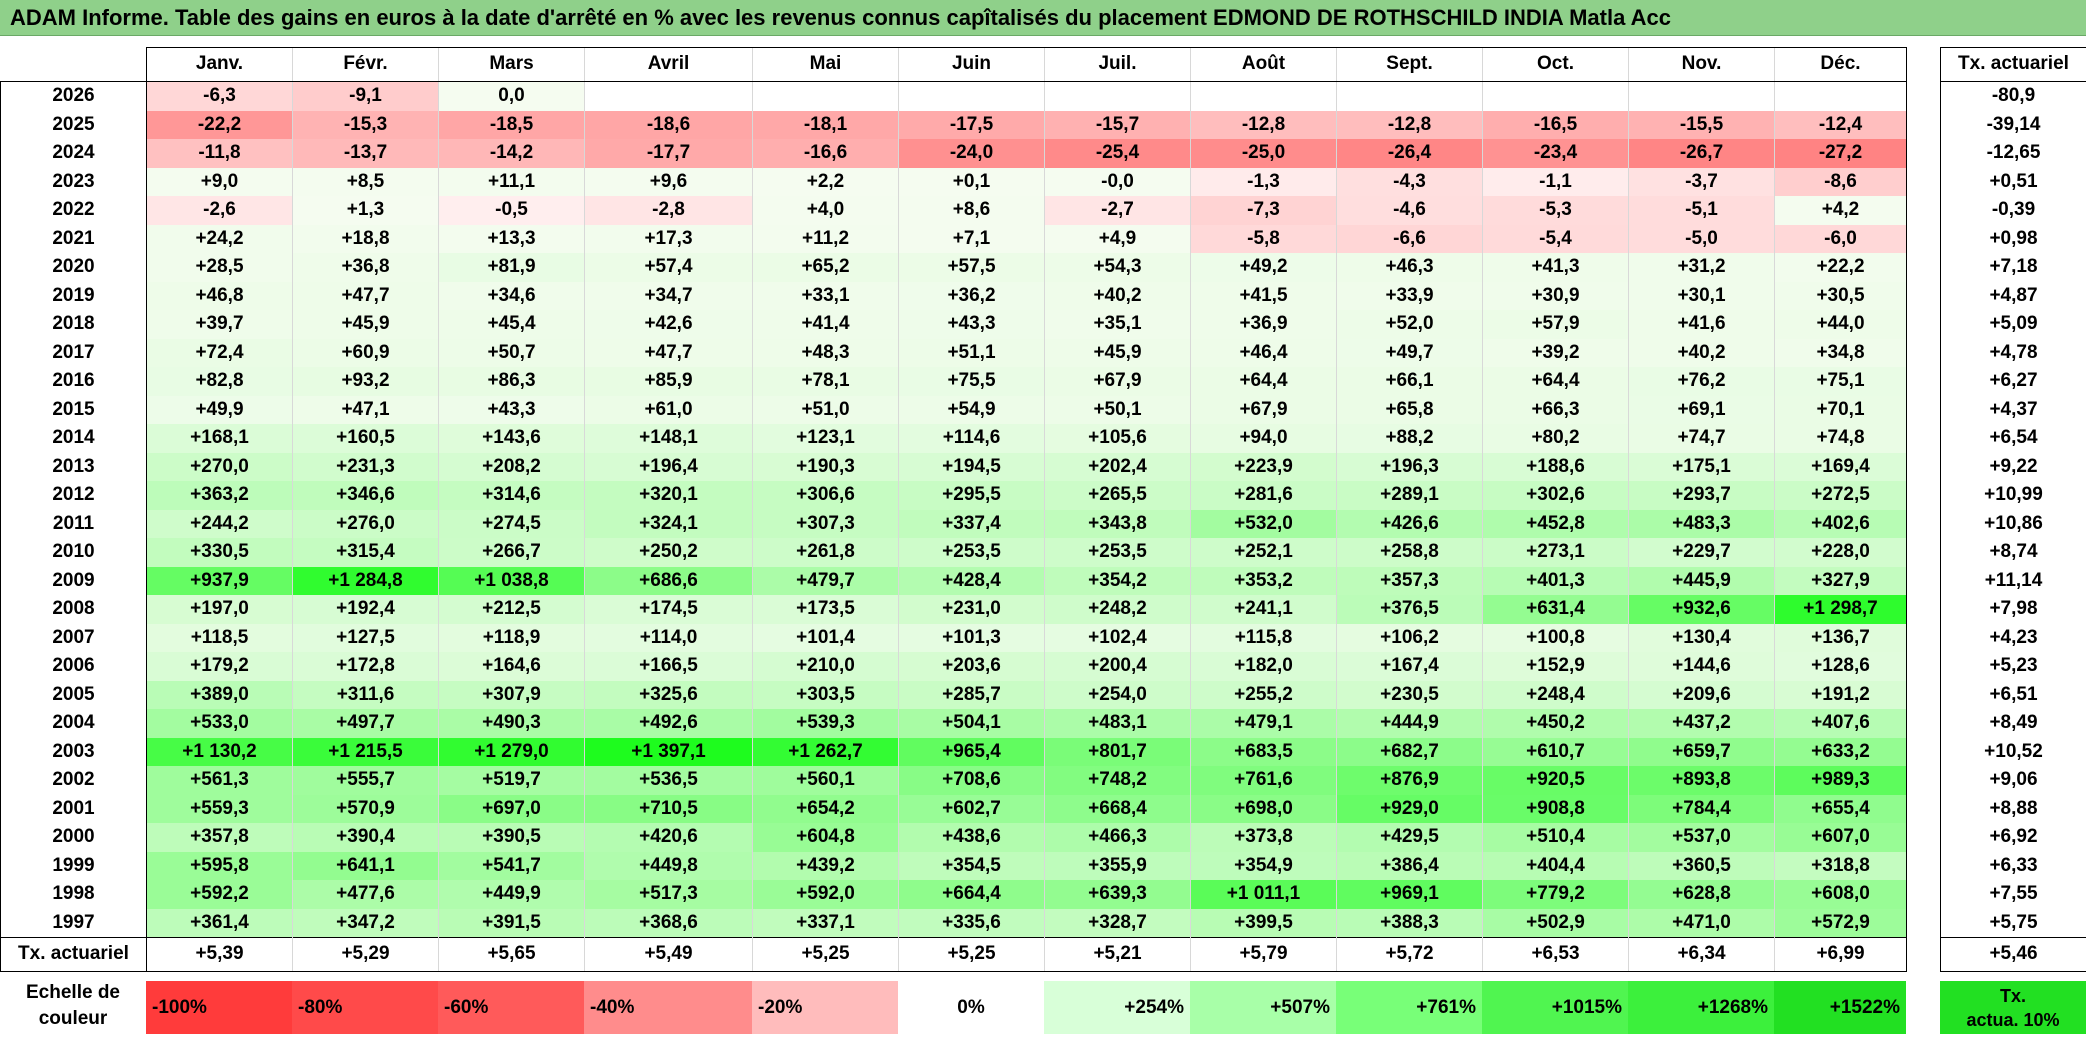  What do you see at coordinates (219, 666) in the screenshot?
I see `gain-cell: +179,2` at bounding box center [219, 666].